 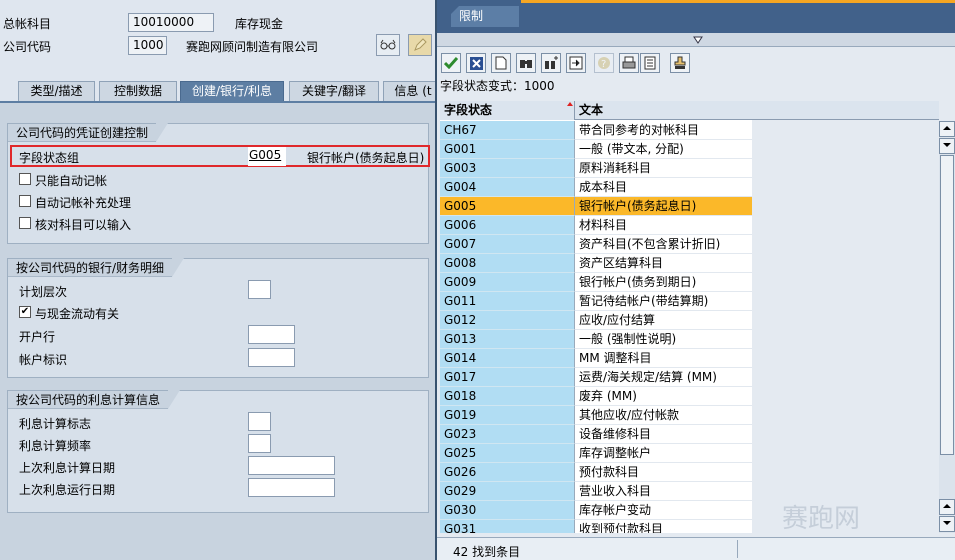 I want to click on last-calc-date-field, so click(x=291, y=465).